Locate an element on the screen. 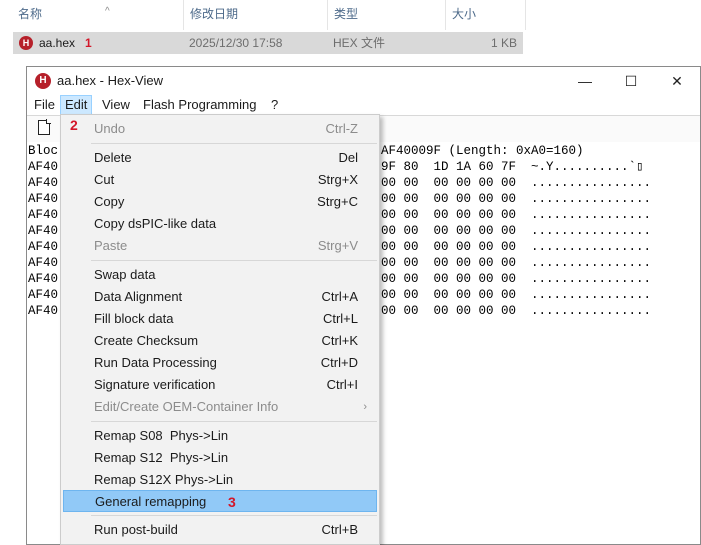 This screenshot has width=701, height=545. new-document-icon is located at coordinates (44, 127).